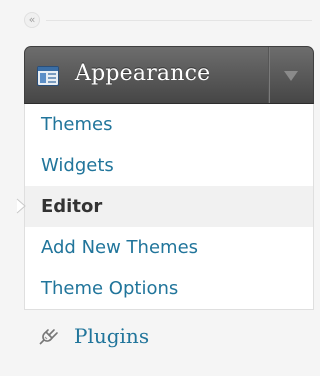 This screenshot has height=376, width=320. I want to click on submenu-toggle-button, so click(290, 75).